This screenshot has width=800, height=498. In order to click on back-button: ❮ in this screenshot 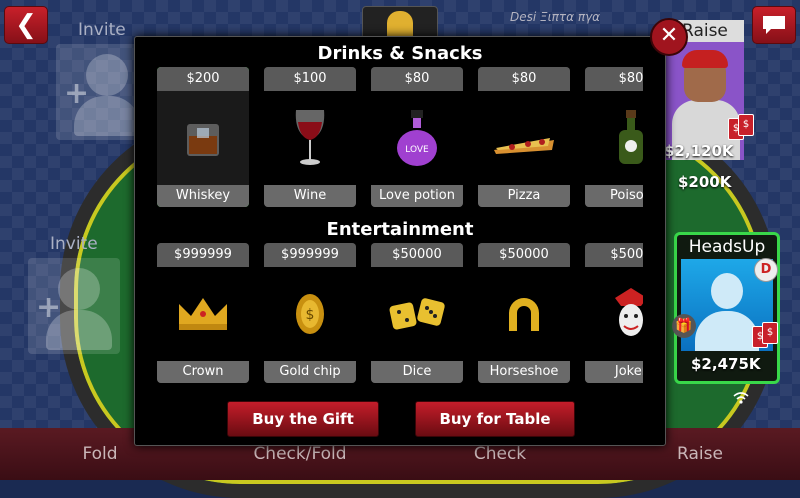, I will do `click(26, 25)`.